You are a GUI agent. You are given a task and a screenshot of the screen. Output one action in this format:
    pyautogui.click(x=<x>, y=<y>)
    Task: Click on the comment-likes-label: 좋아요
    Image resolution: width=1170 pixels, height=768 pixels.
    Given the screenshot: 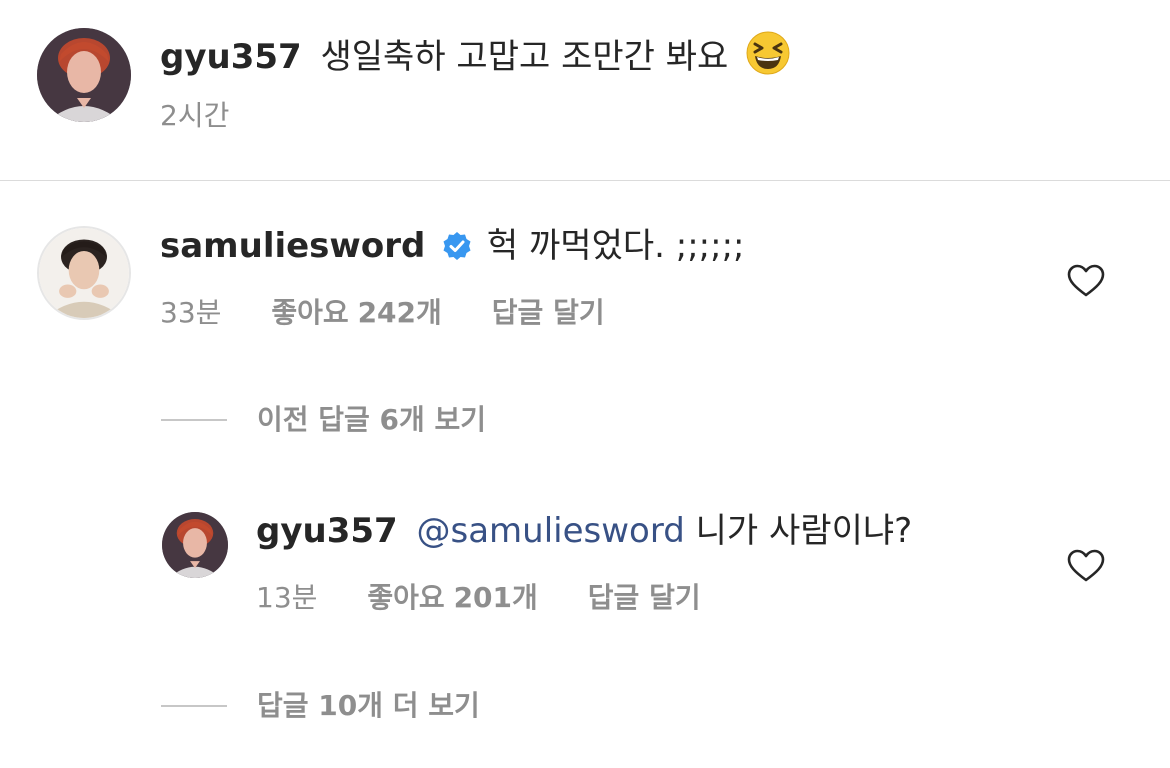 What is the action you would take?
    pyautogui.click(x=310, y=312)
    